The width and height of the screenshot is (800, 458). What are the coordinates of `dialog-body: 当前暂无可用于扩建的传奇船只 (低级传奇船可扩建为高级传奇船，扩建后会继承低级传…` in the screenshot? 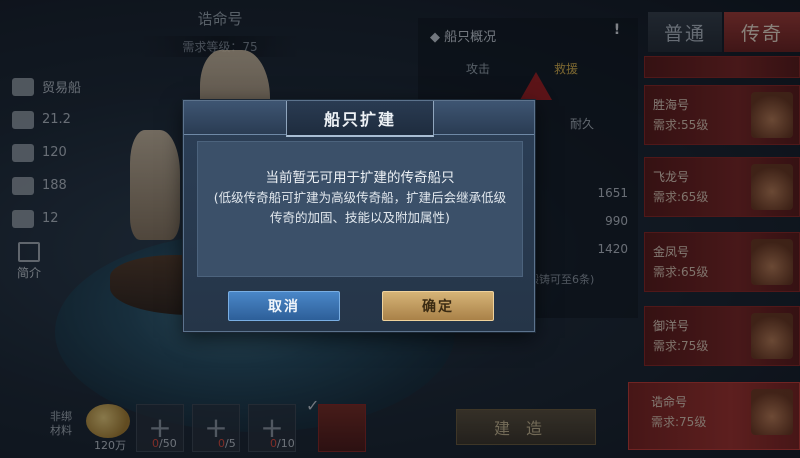 It's located at (360, 209).